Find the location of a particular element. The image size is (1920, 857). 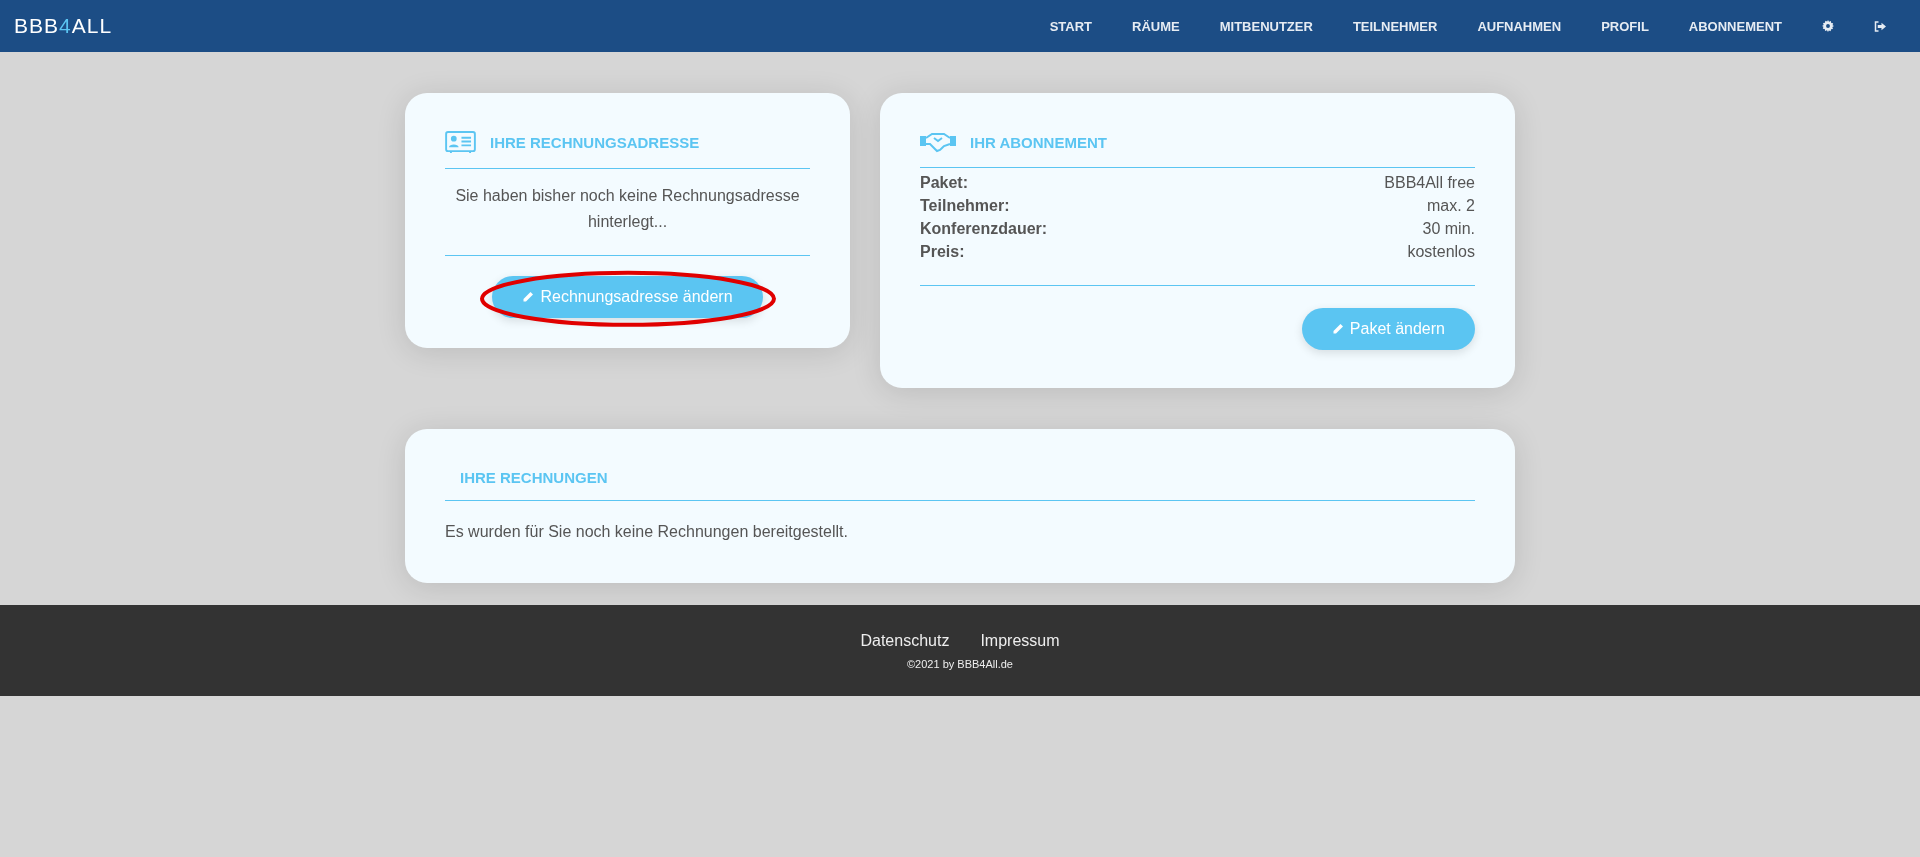

field-value: kostenlos is located at coordinates (1441, 252).